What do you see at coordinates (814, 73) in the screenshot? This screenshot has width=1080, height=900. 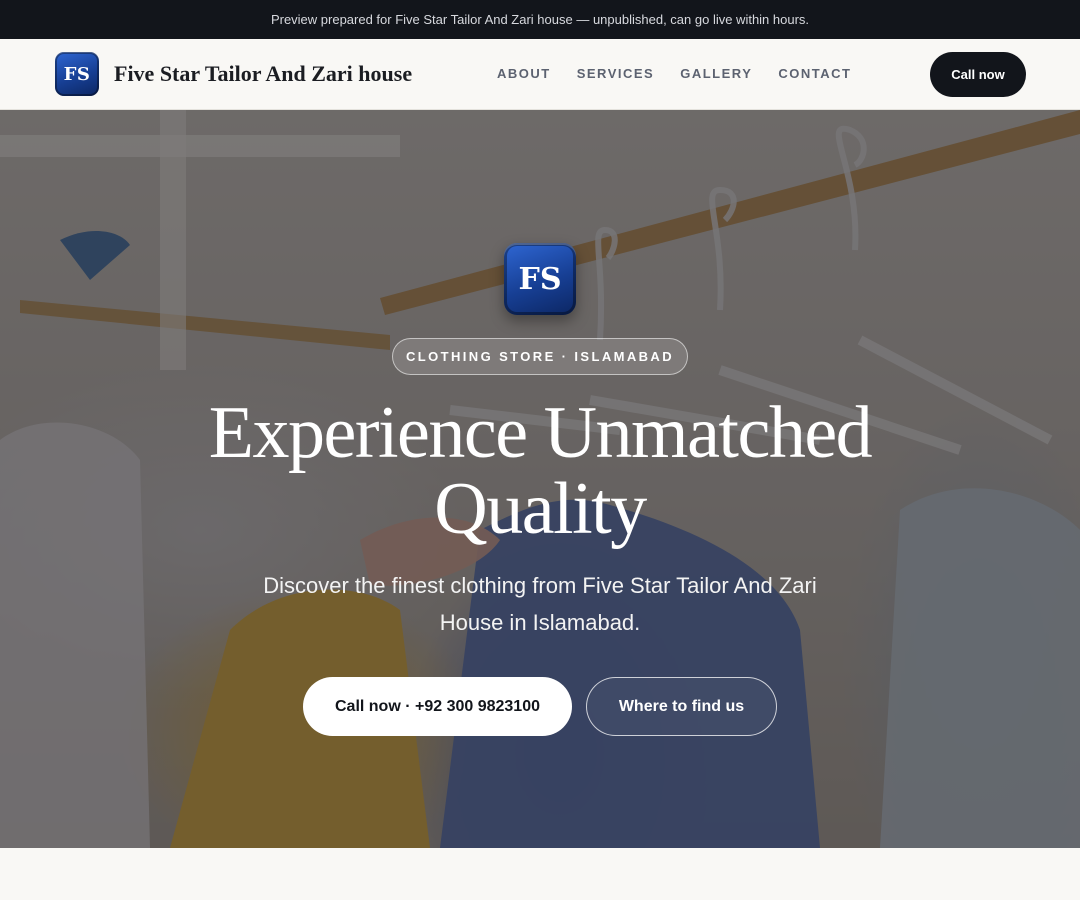 I see `nav-link-contact: CONTACT` at bounding box center [814, 73].